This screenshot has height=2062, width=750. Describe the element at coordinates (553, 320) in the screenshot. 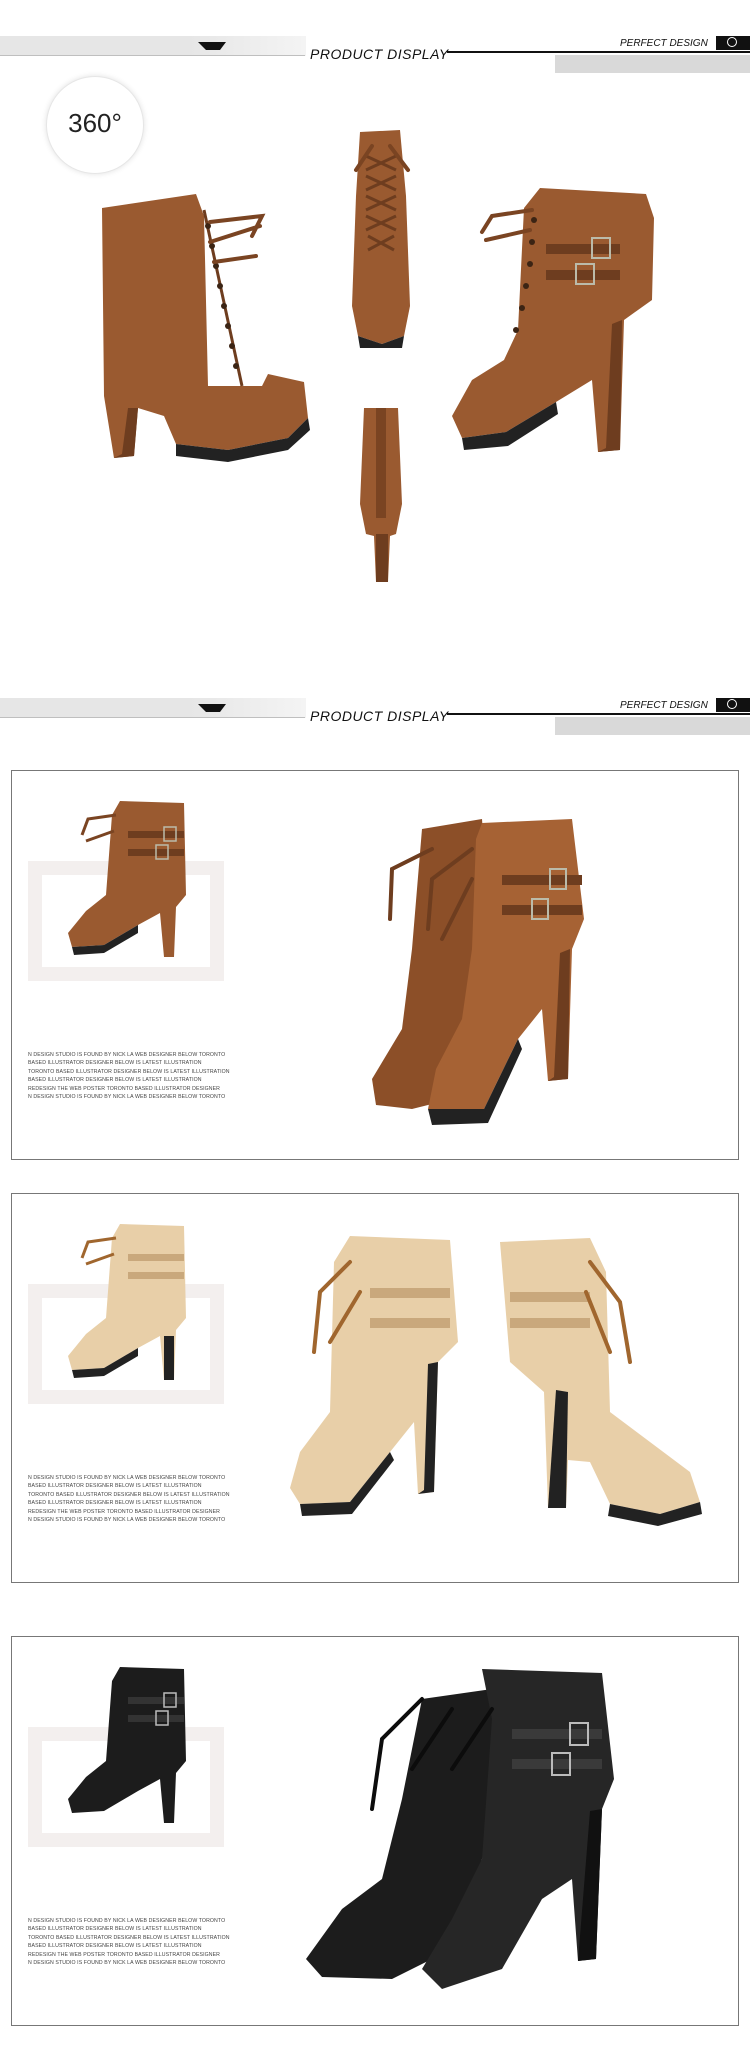

I see `boot-side-view-right` at that location.